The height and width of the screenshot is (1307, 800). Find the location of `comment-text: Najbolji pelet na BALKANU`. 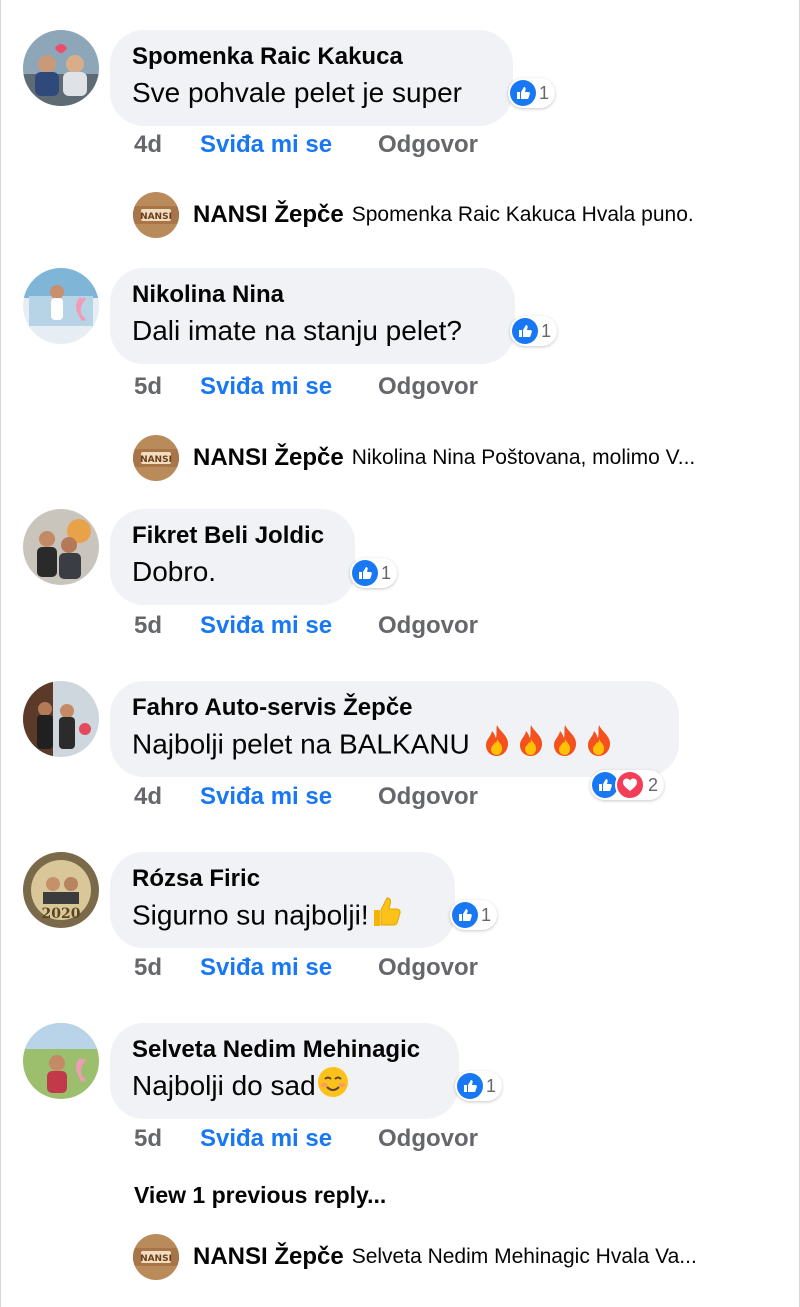

comment-text: Najbolji pelet na BALKANU is located at coordinates (394, 746).